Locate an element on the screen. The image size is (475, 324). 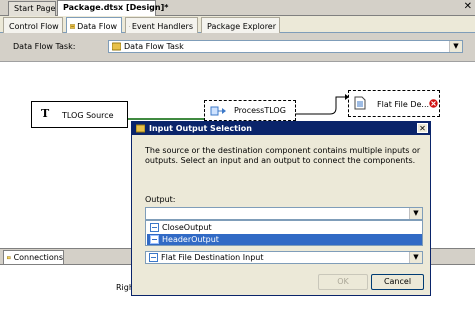
ok-button: OK is located at coordinates (343, 282).